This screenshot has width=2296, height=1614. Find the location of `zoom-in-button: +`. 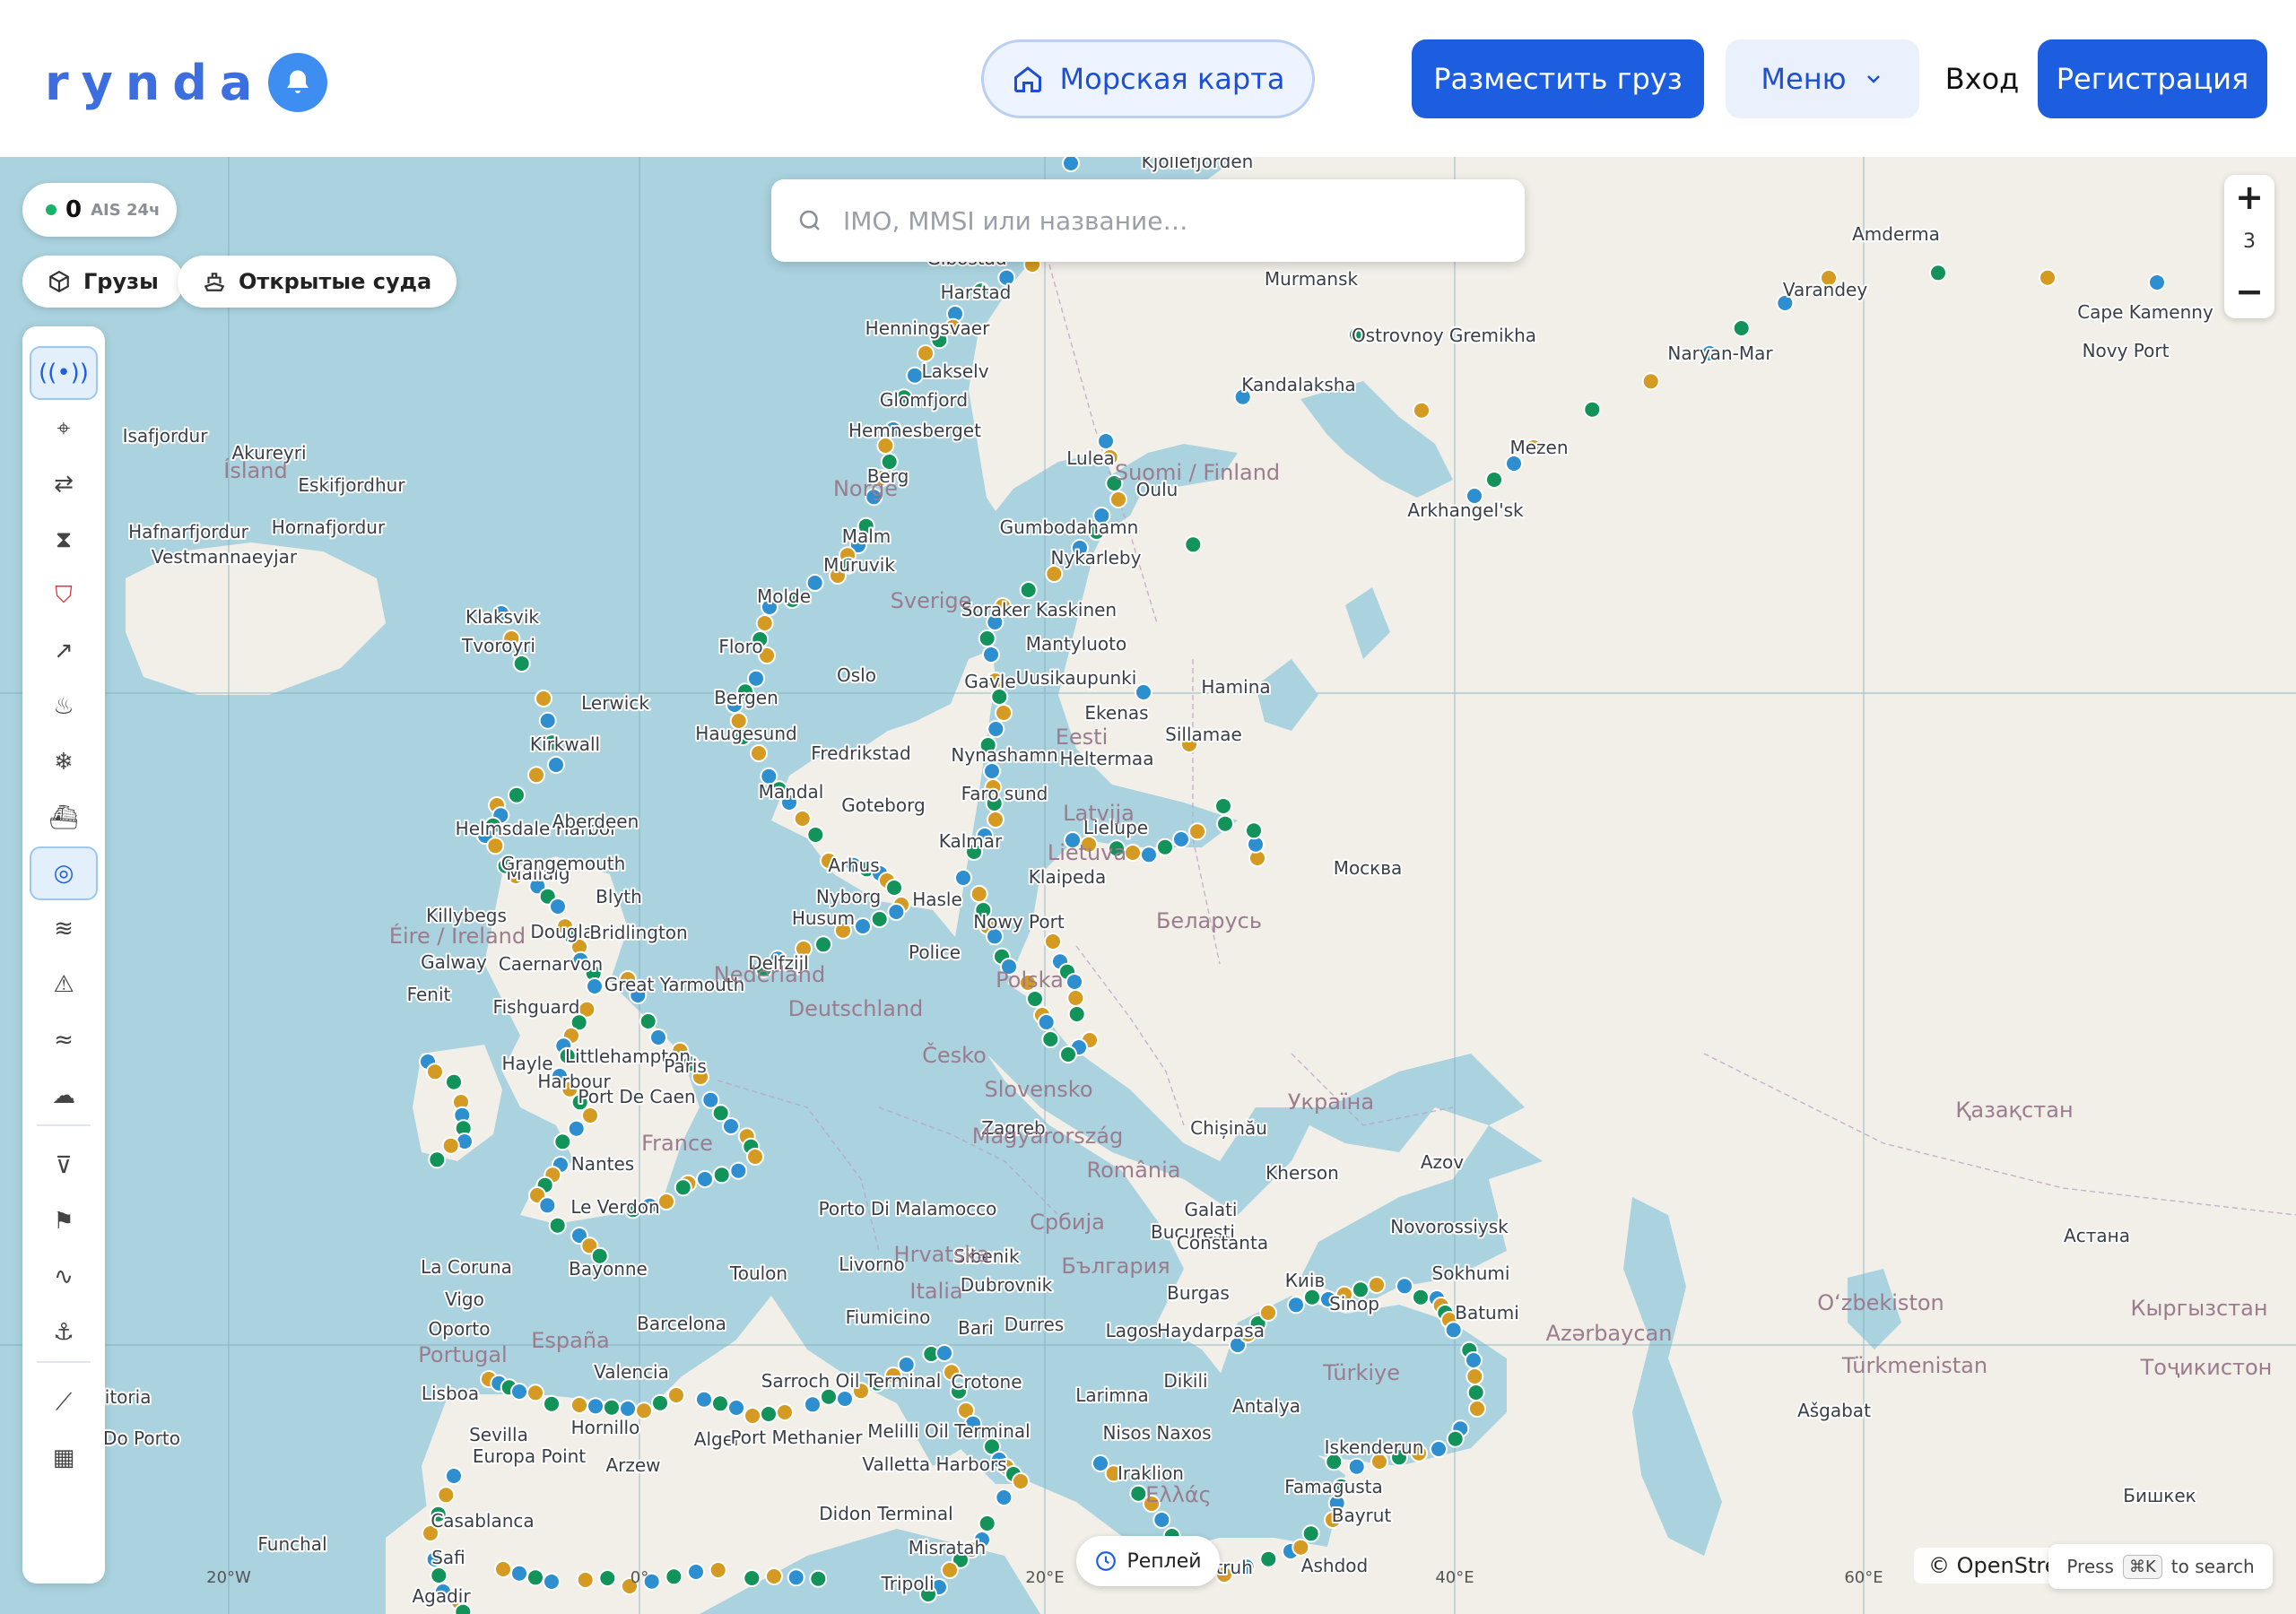

zoom-in-button: + is located at coordinates (2249, 197).